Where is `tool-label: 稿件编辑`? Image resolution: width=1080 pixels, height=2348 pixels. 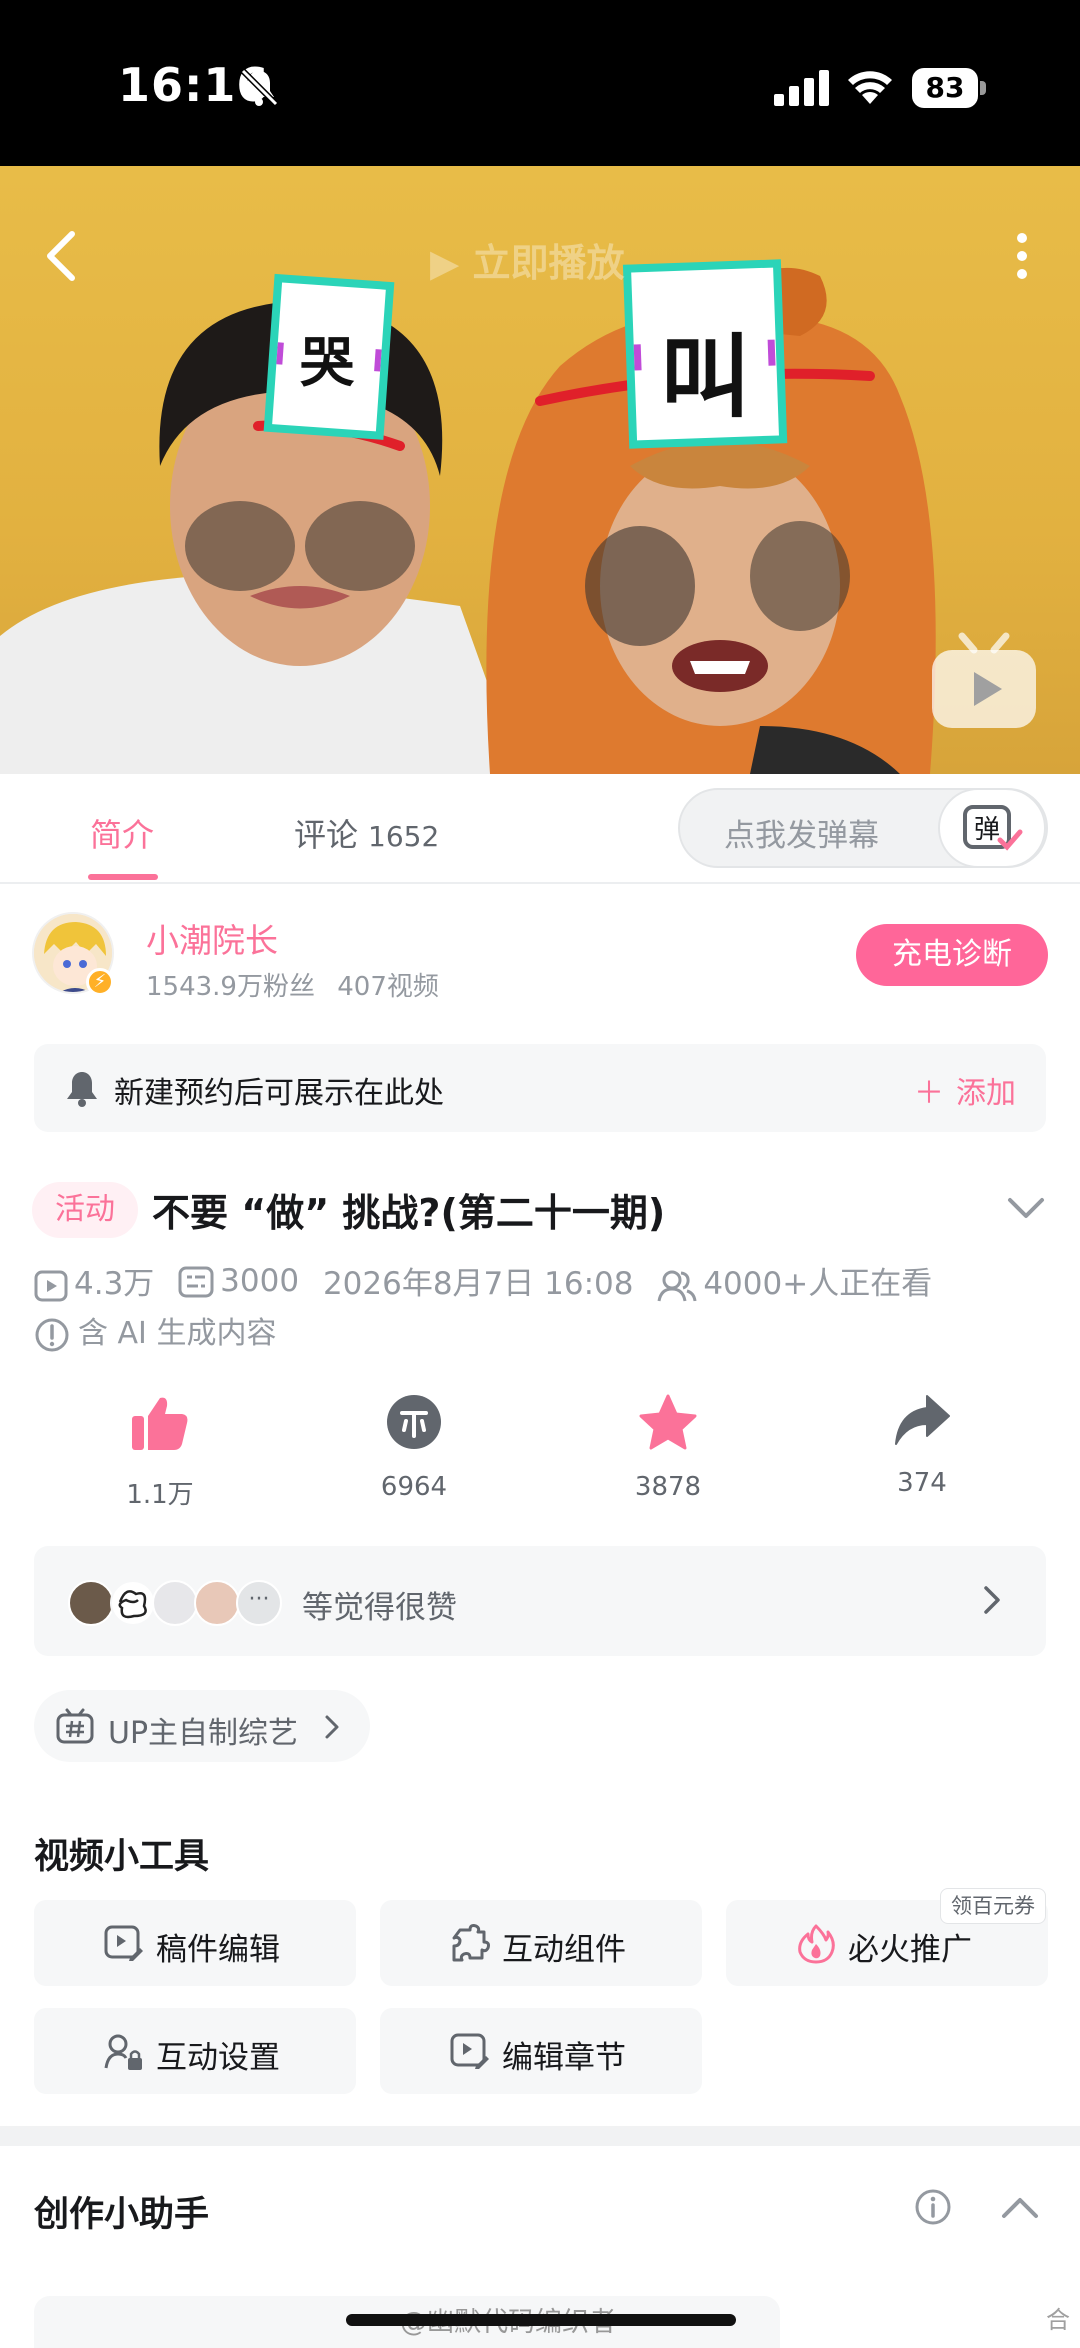 tool-label: 稿件编辑 is located at coordinates (218, 1950).